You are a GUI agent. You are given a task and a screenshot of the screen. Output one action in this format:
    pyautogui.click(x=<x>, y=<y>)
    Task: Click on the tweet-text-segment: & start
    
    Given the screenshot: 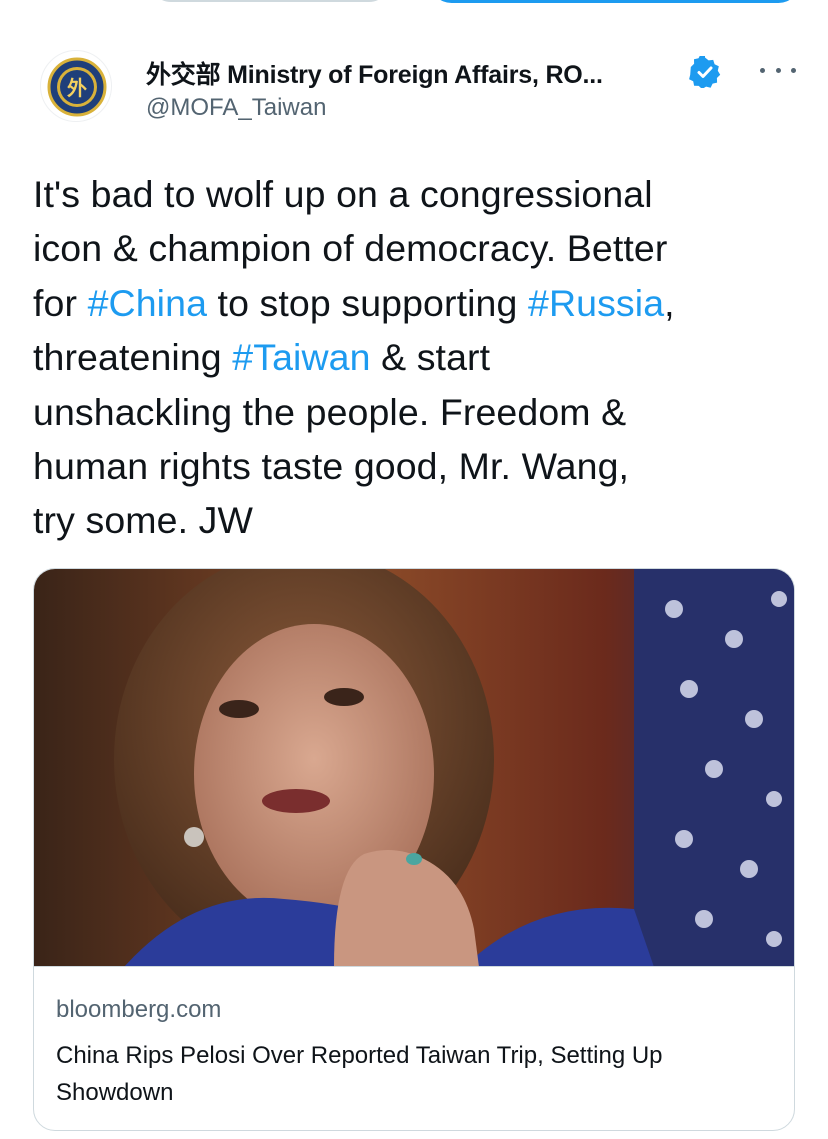 What is the action you would take?
    pyautogui.click(x=430, y=357)
    